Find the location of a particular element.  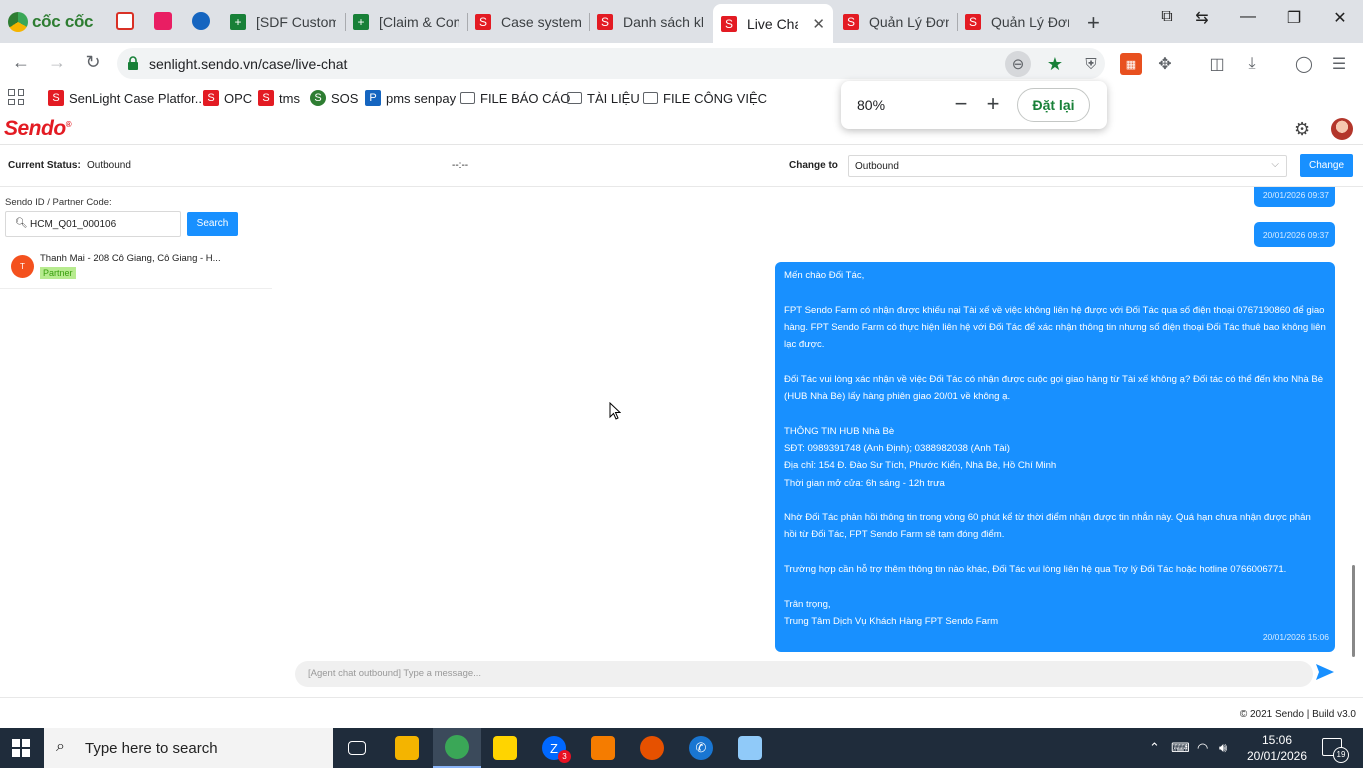

address-bar: senlight.sendo.vn/case/live-chat ⊖ ★ ⛨ is located at coordinates (611, 63).